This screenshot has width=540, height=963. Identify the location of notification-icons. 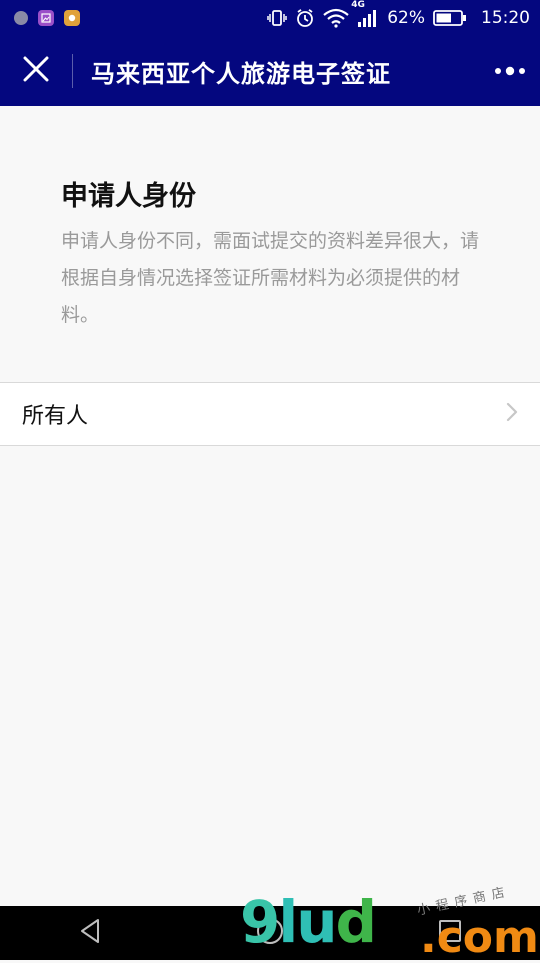
(47, 18).